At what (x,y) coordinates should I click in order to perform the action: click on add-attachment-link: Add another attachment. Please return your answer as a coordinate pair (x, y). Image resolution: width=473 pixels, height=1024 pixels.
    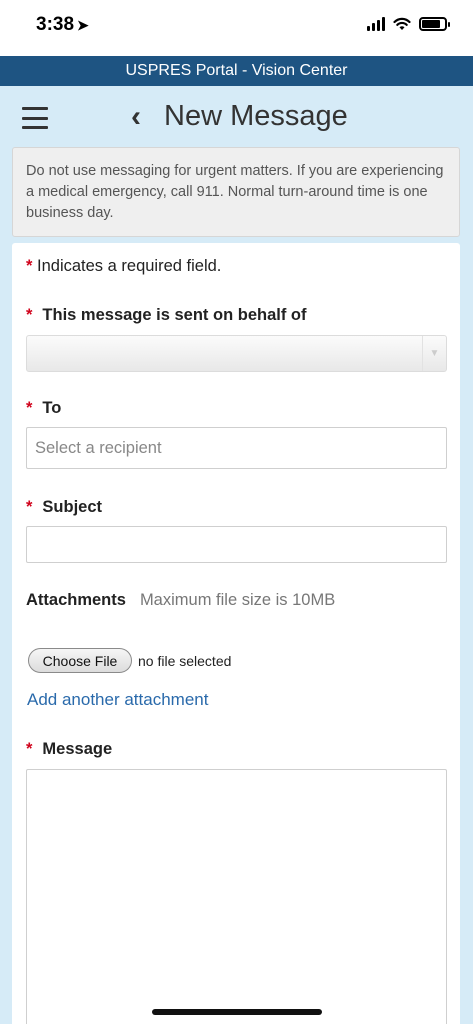
    Looking at the image, I should click on (117, 700).